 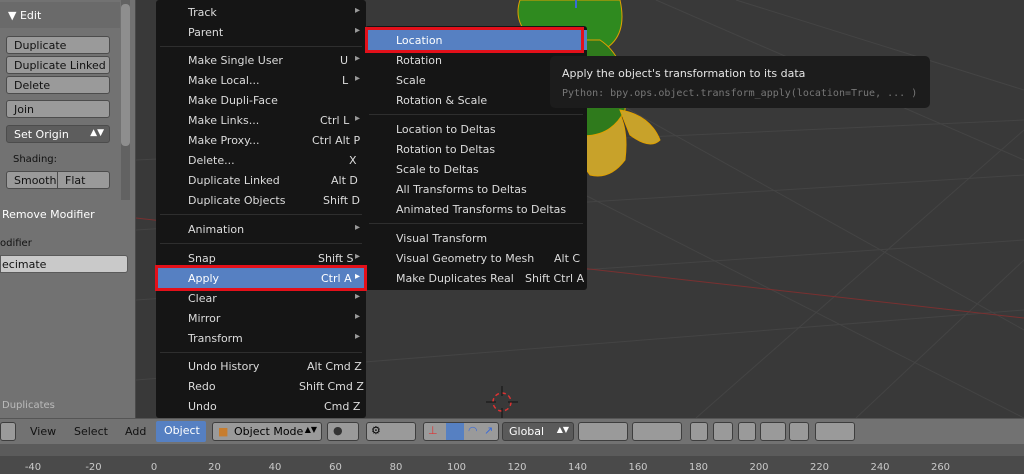 I want to click on timeline-tick-label: 60, so click(x=335, y=467).